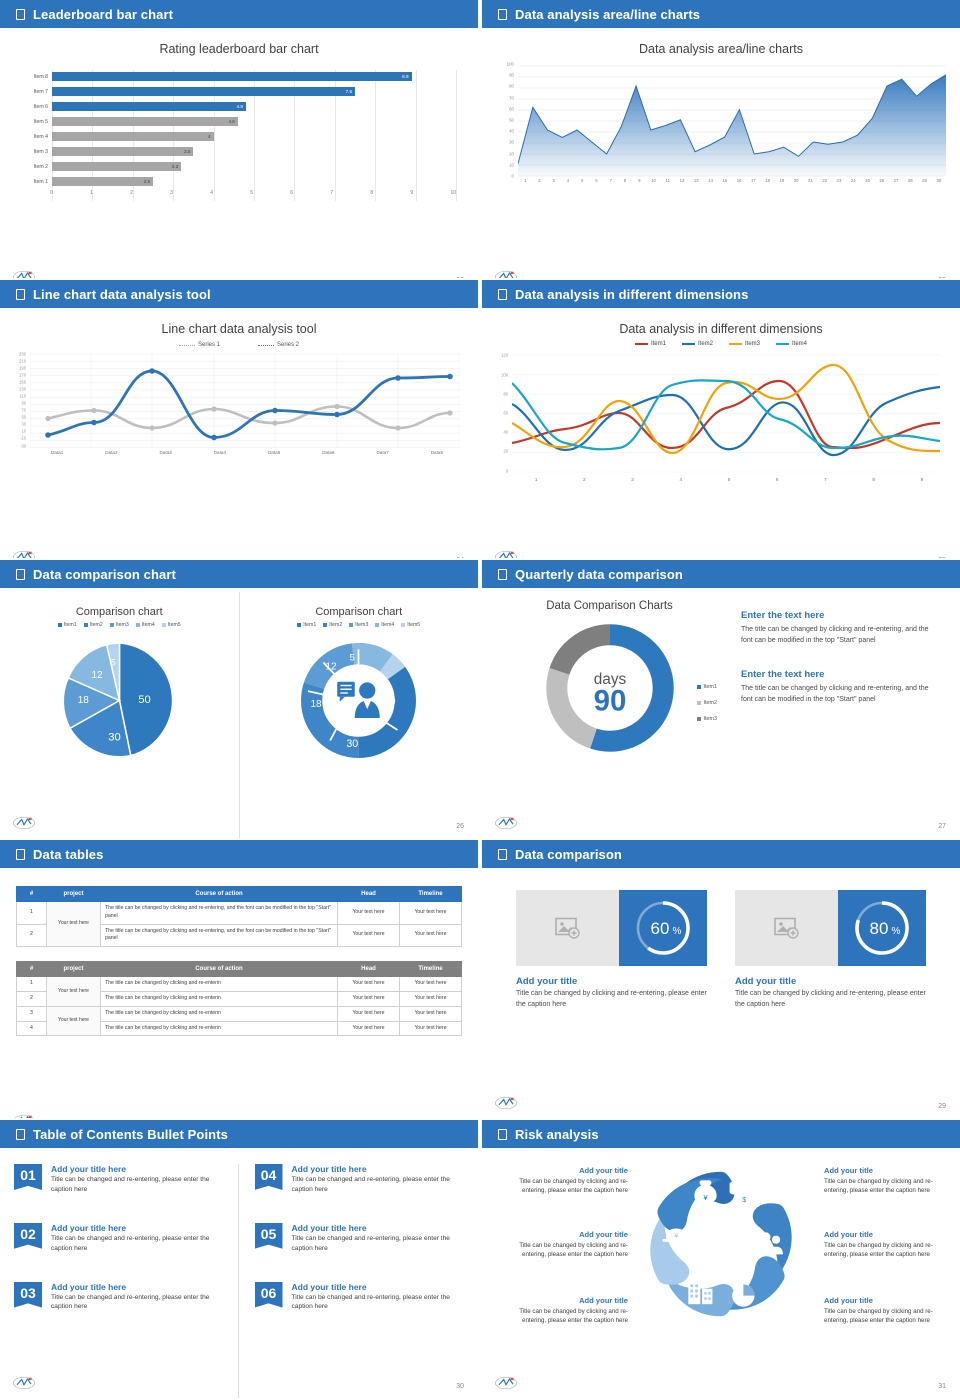 The image size is (960, 1400). I want to click on slide-header: Data analysis in different dimensions, so click(721, 294).